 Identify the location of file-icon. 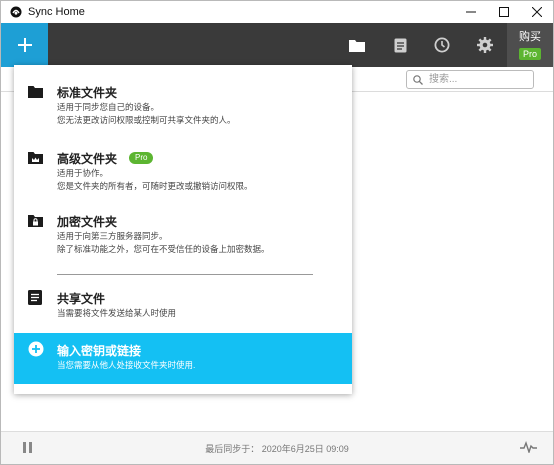
(35, 297).